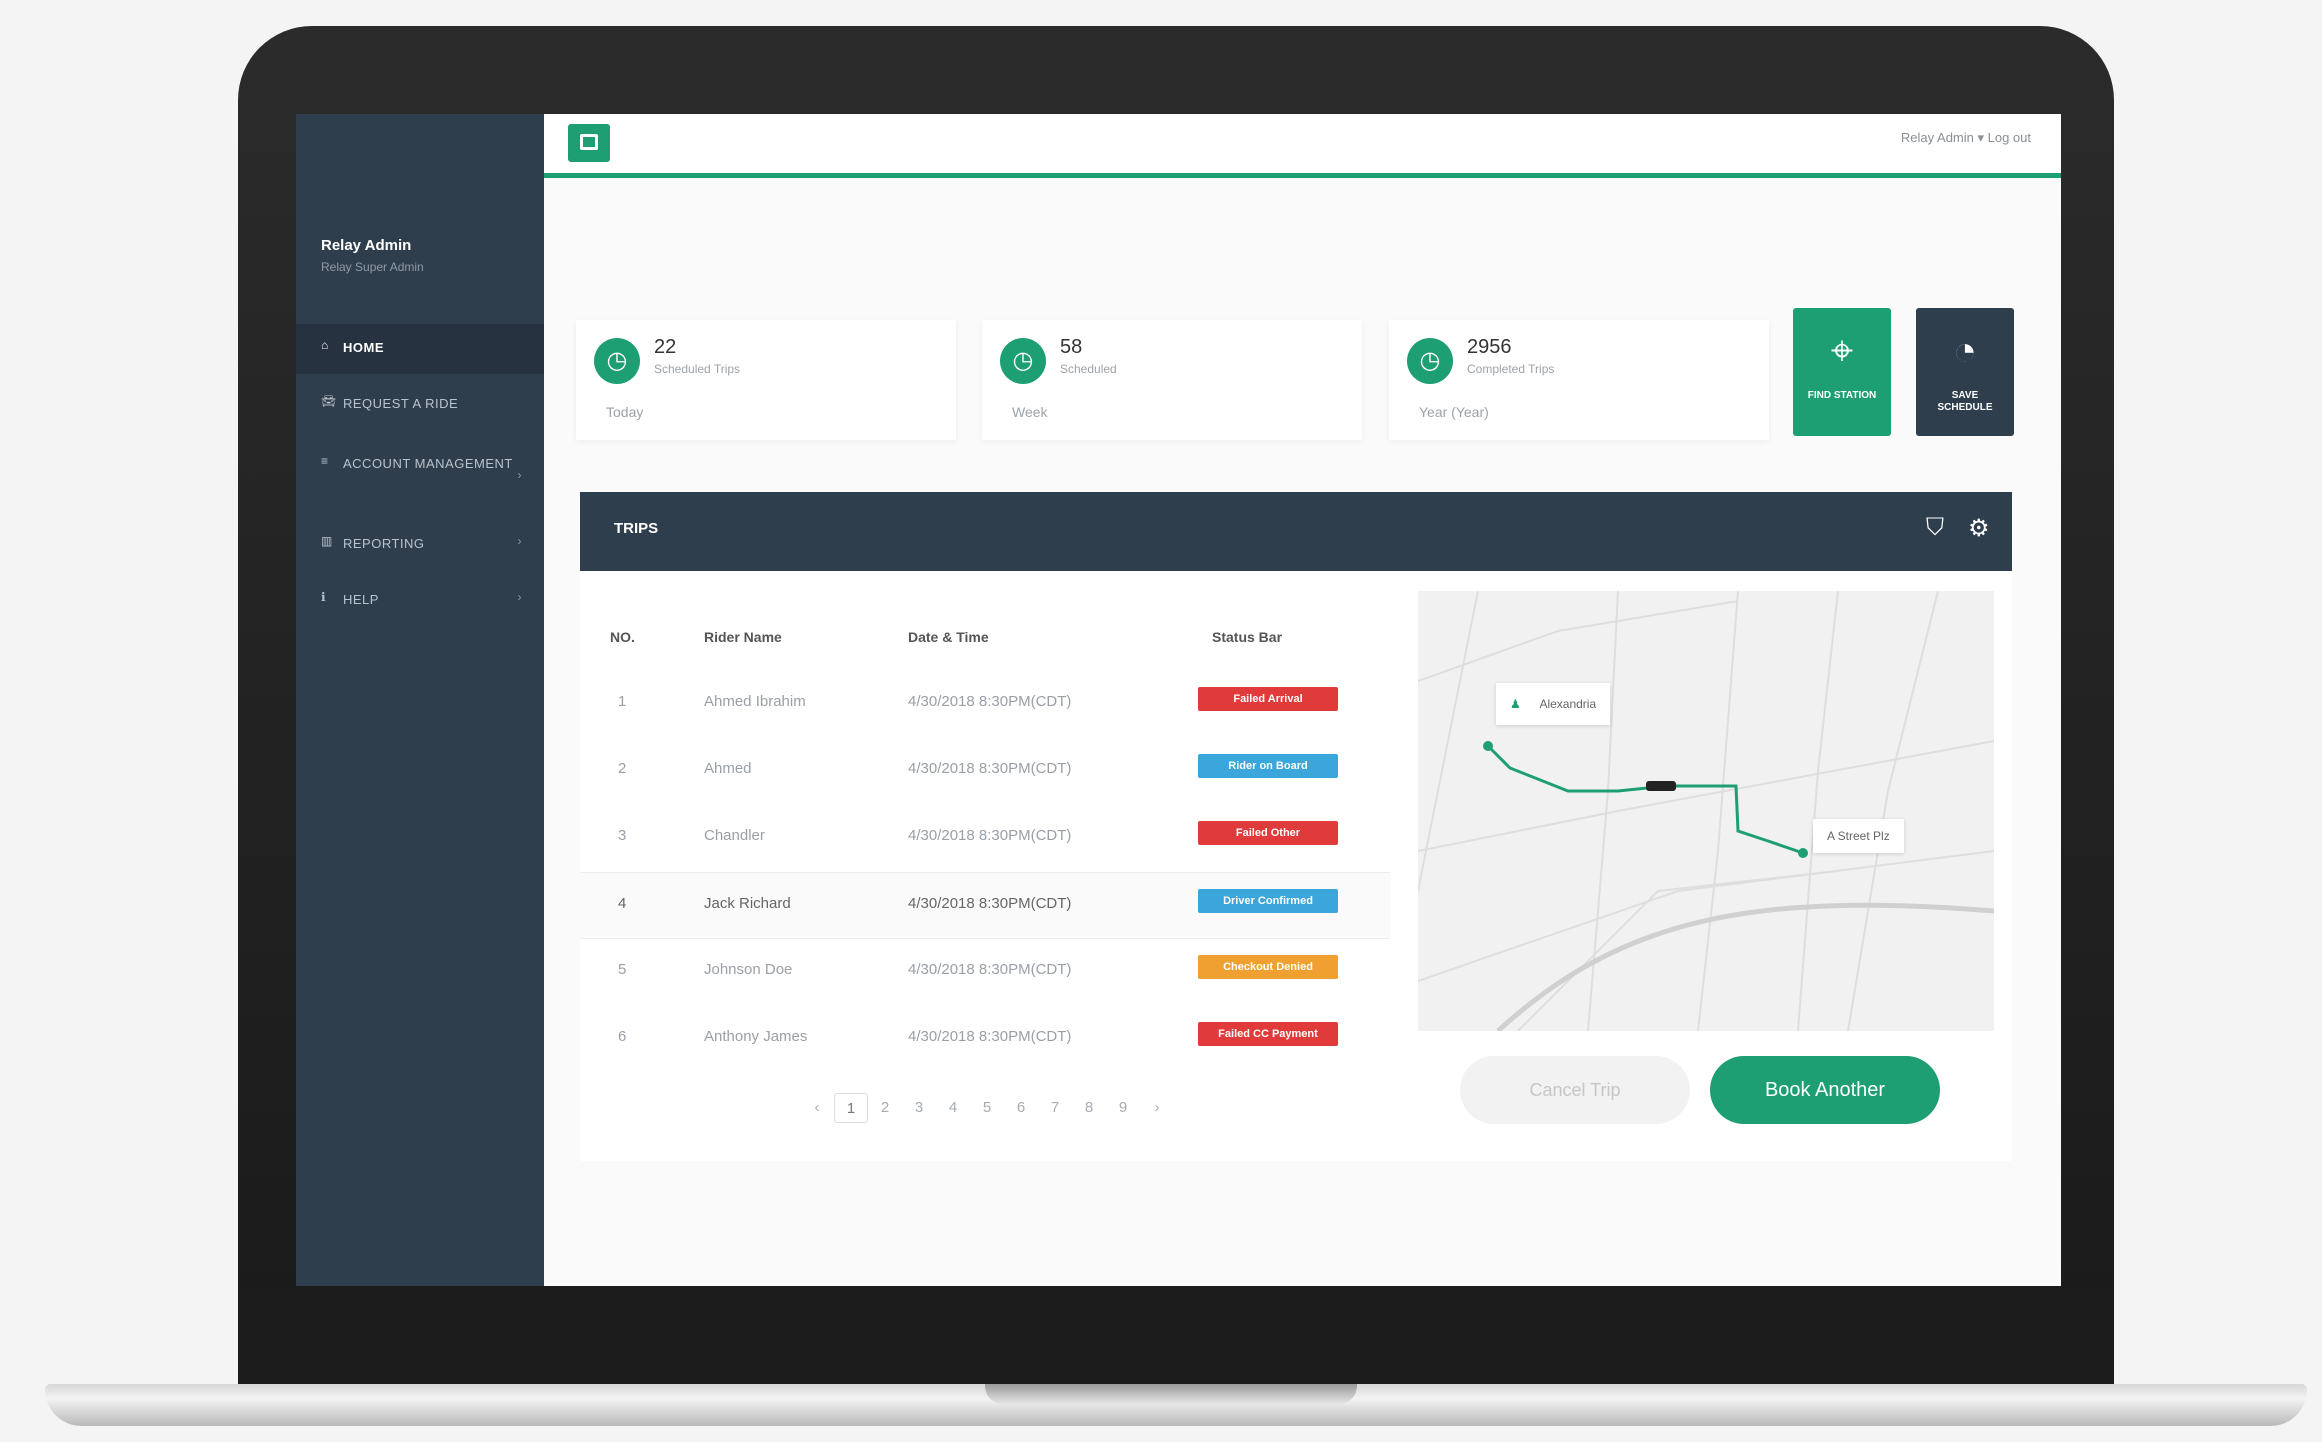  Describe the element at coordinates (1575, 1090) in the screenshot. I see `cancel-trip-button: Cancel Trip` at that location.